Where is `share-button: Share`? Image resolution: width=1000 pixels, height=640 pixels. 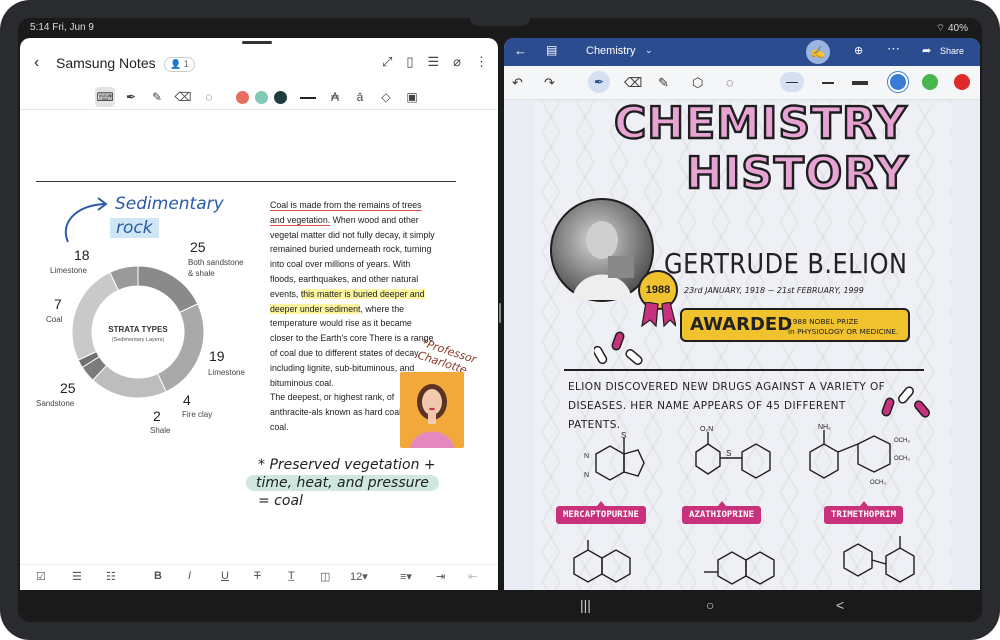 share-button: Share is located at coordinates (952, 51).